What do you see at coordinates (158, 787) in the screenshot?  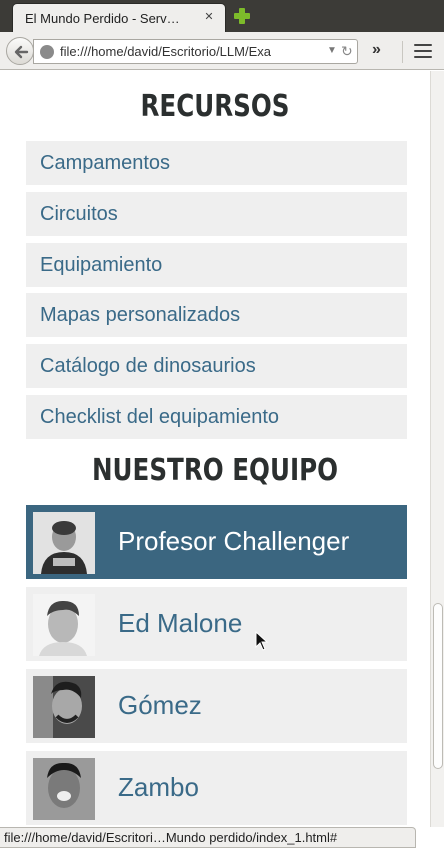 I see `team-member-name: Zambo` at bounding box center [158, 787].